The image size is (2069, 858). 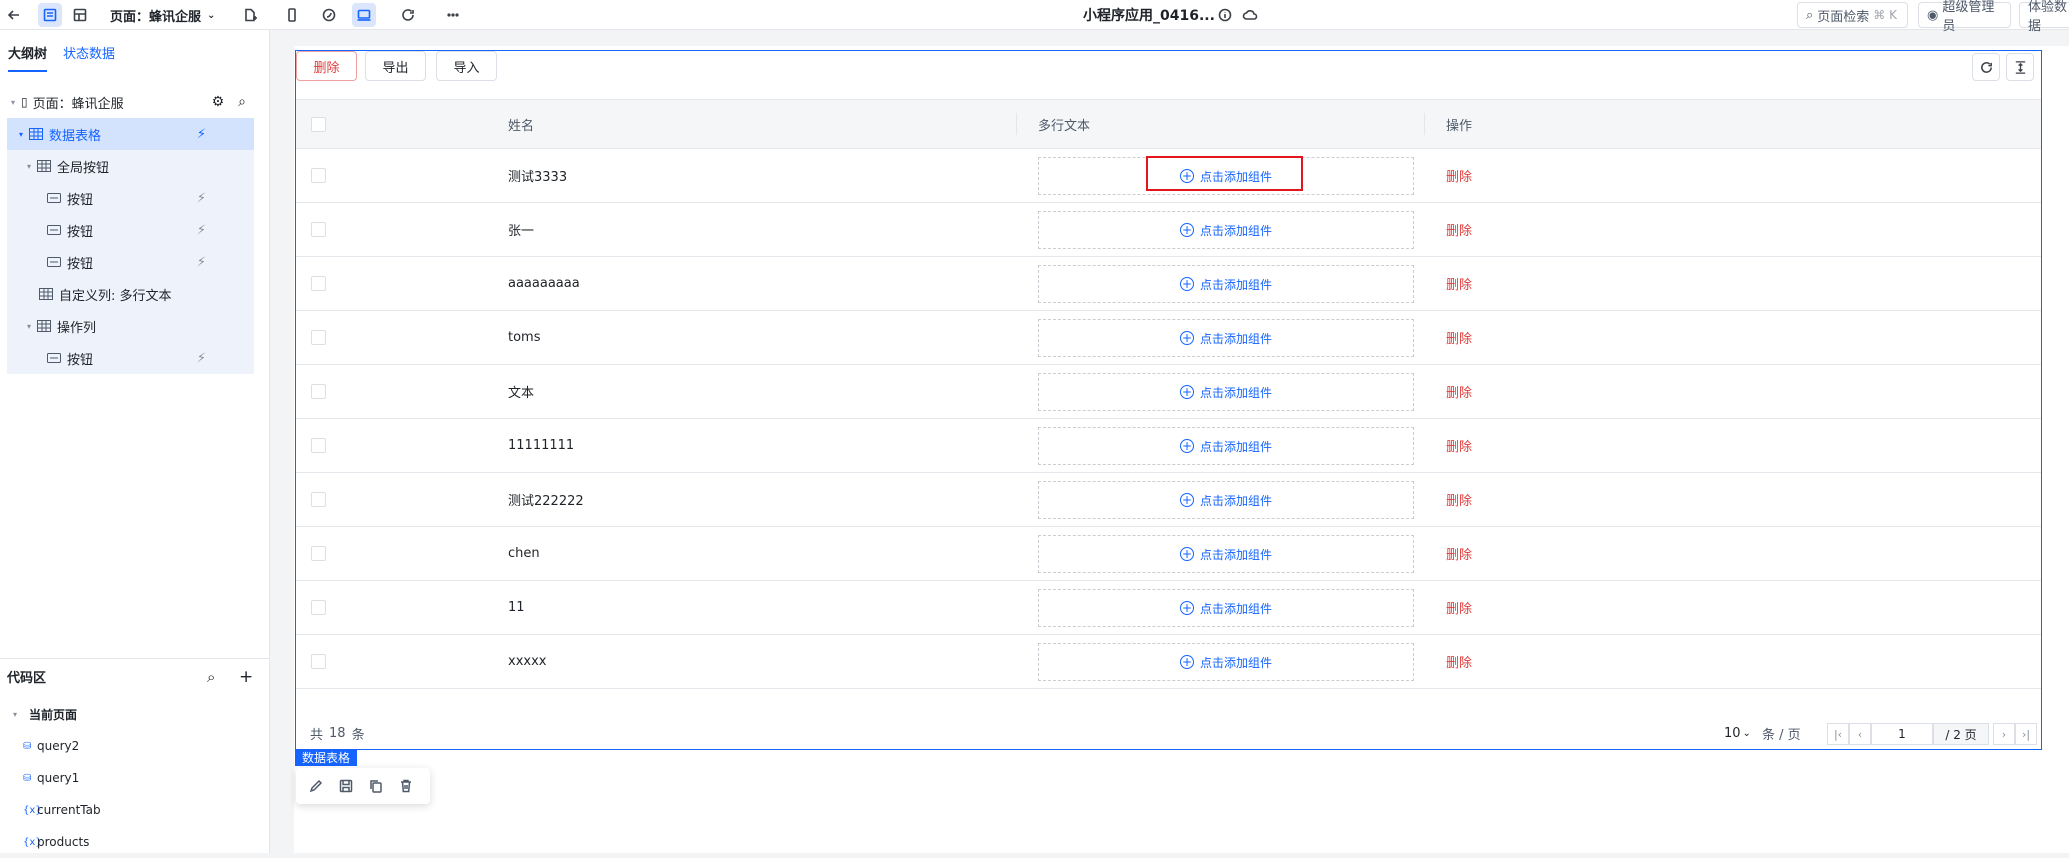 I want to click on select-all-checkbox, so click(x=318, y=124).